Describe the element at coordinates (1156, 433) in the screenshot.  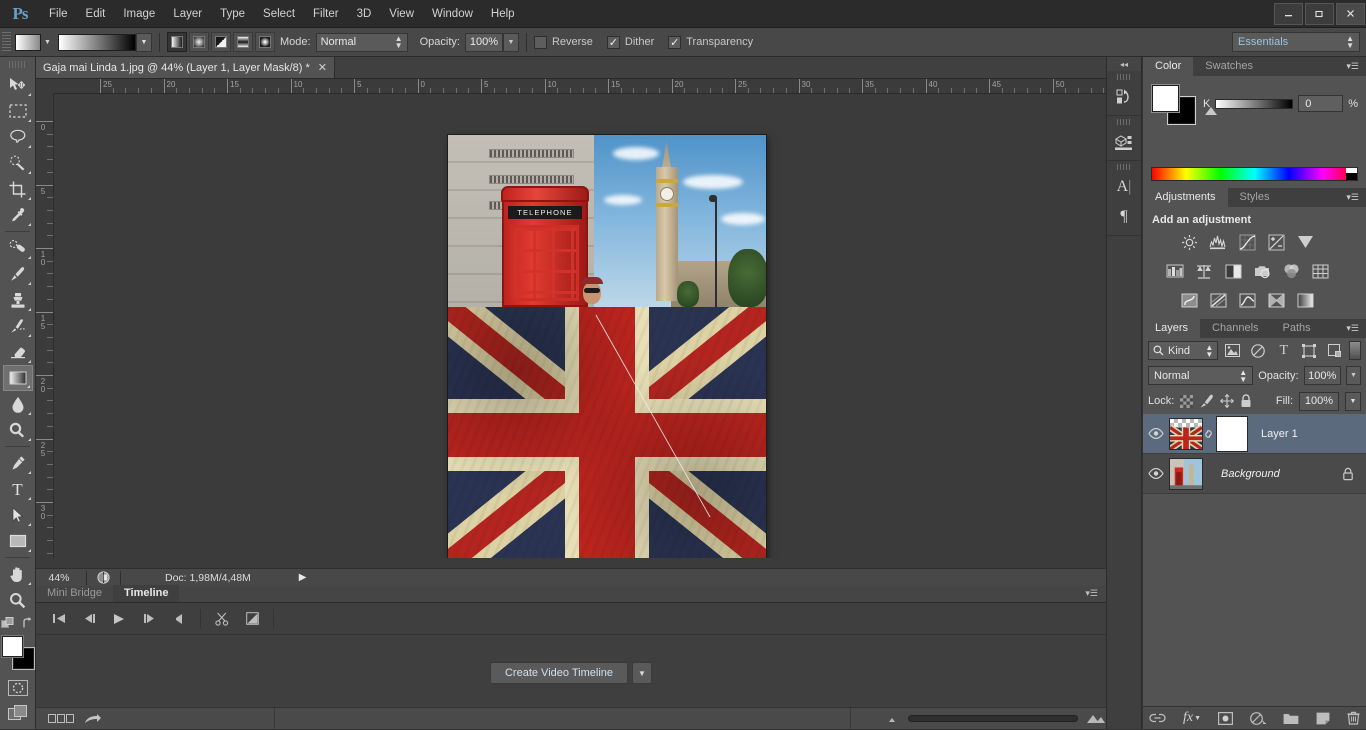
I see `layer-visibility-toggle` at that location.